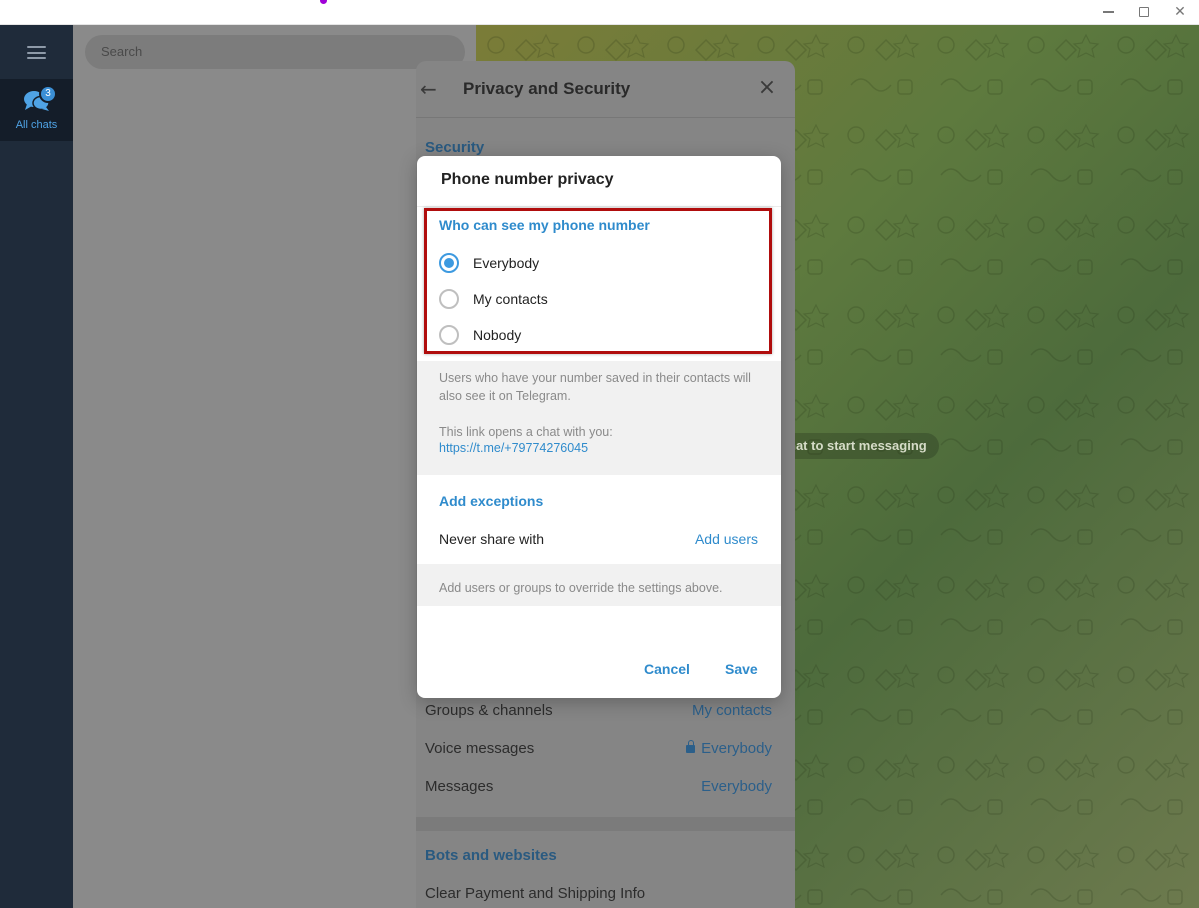  I want to click on close-icon: ×, so click(767, 88).